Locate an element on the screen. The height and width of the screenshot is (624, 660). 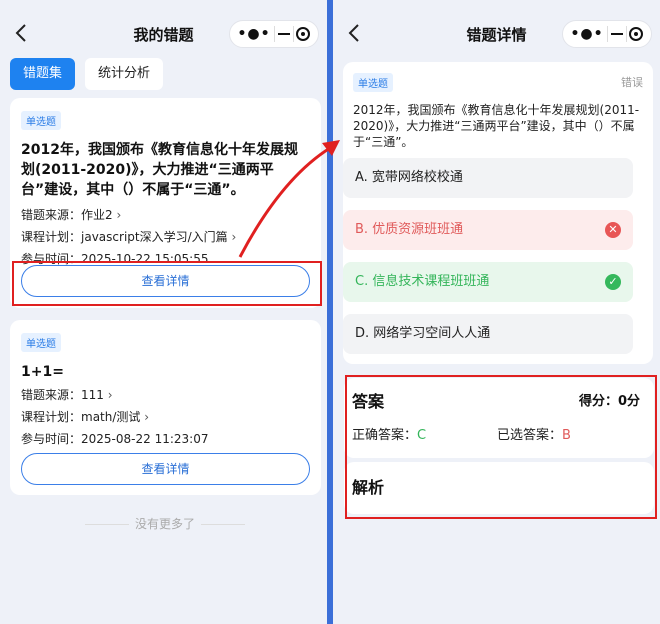
plan-row: 课程计划：javascript深入学习/入门篇 › is located at coordinates (165, 237).